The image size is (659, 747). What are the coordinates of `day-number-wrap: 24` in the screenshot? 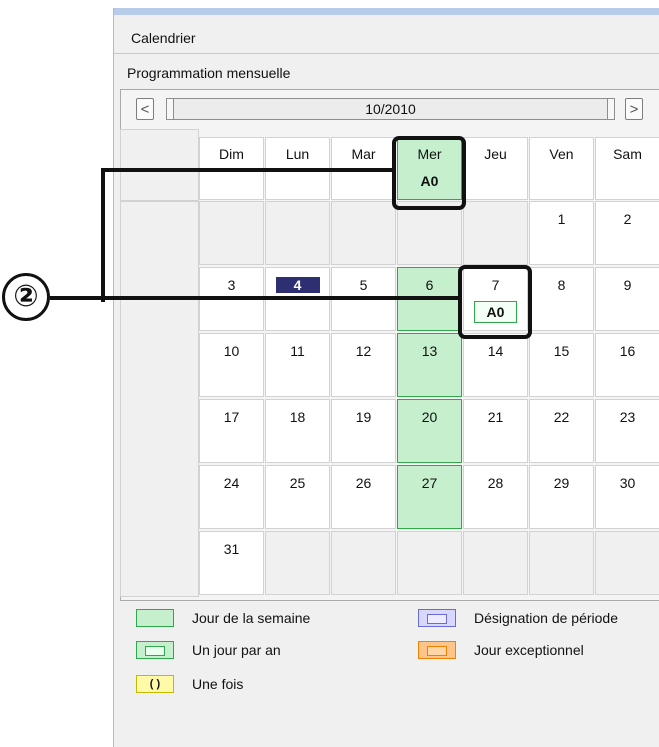 It's located at (231, 483).